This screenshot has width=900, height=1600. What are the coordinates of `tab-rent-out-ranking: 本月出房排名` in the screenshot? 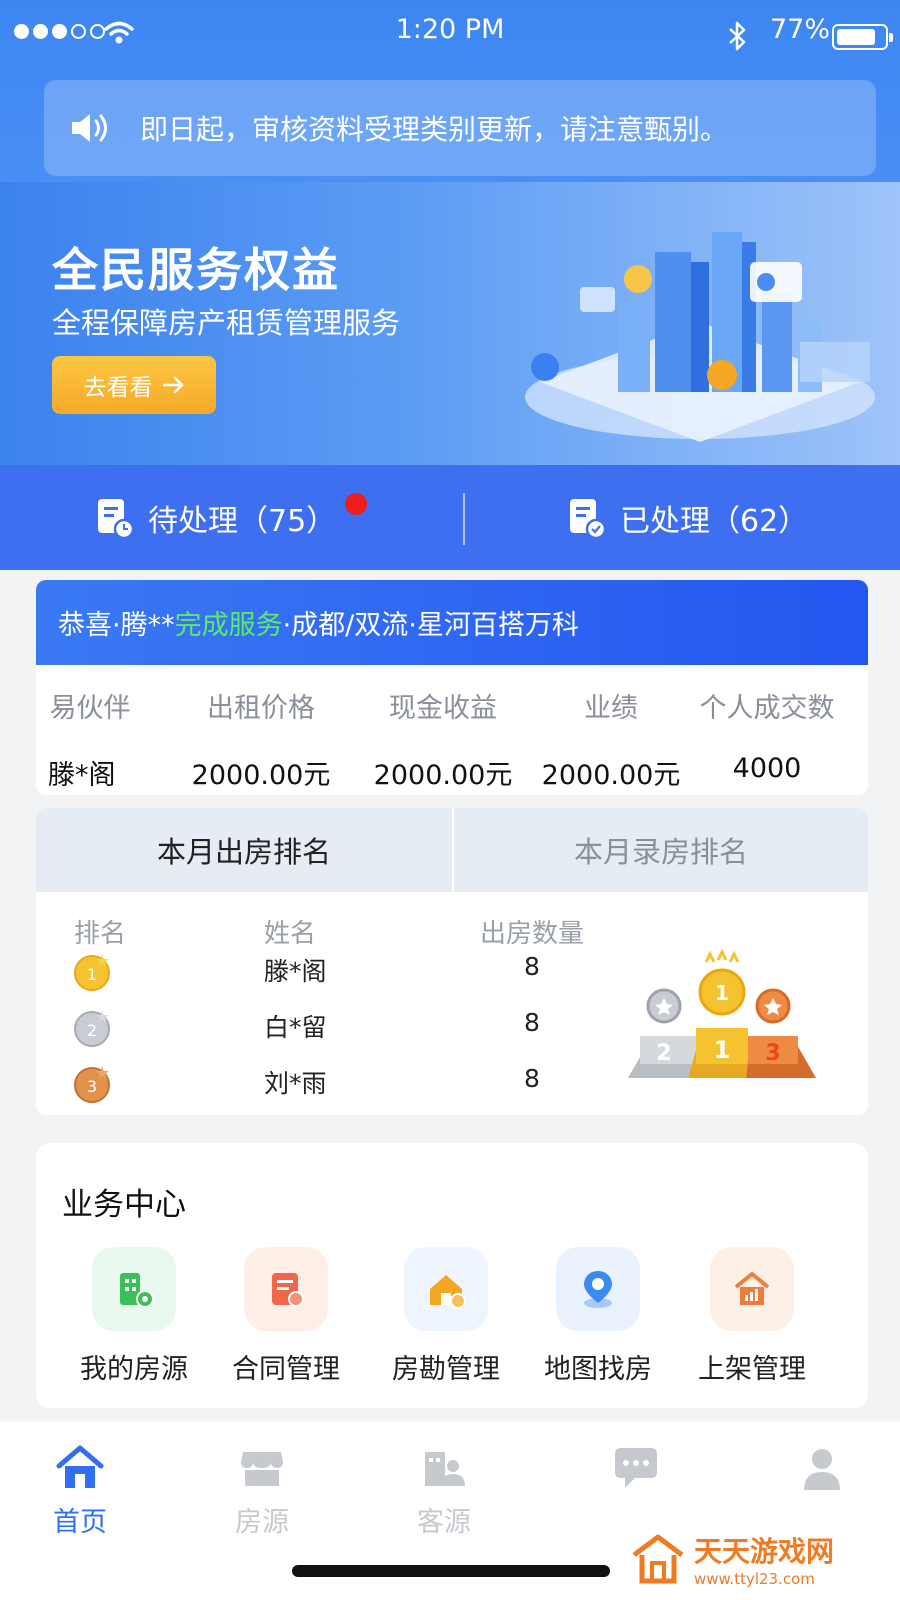 It's located at (244, 850).